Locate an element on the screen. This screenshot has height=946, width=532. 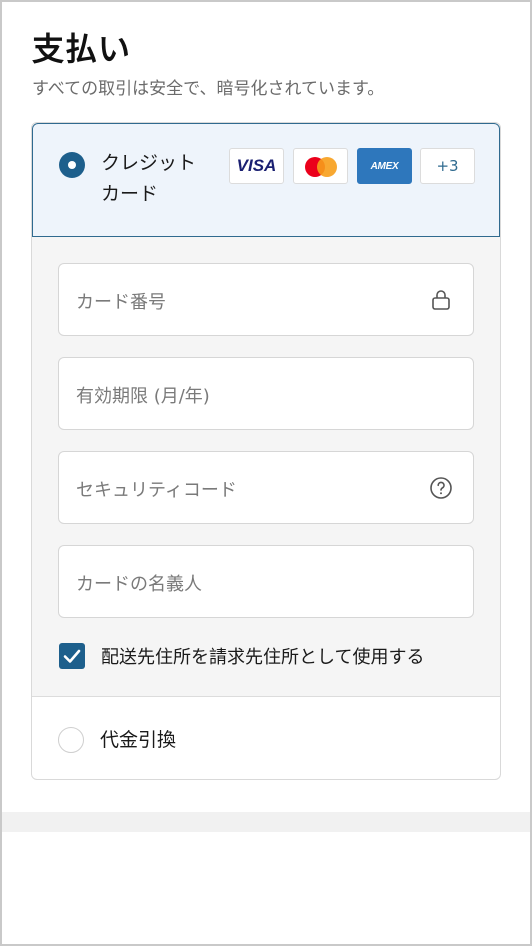
amex-logo: AMEX is located at coordinates (384, 166).